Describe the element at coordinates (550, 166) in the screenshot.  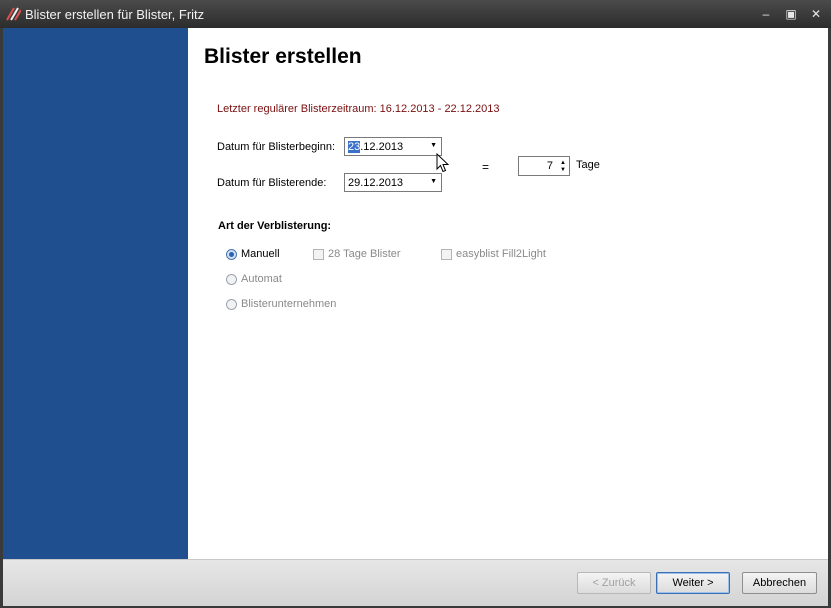
I see `days-value: 7` at that location.